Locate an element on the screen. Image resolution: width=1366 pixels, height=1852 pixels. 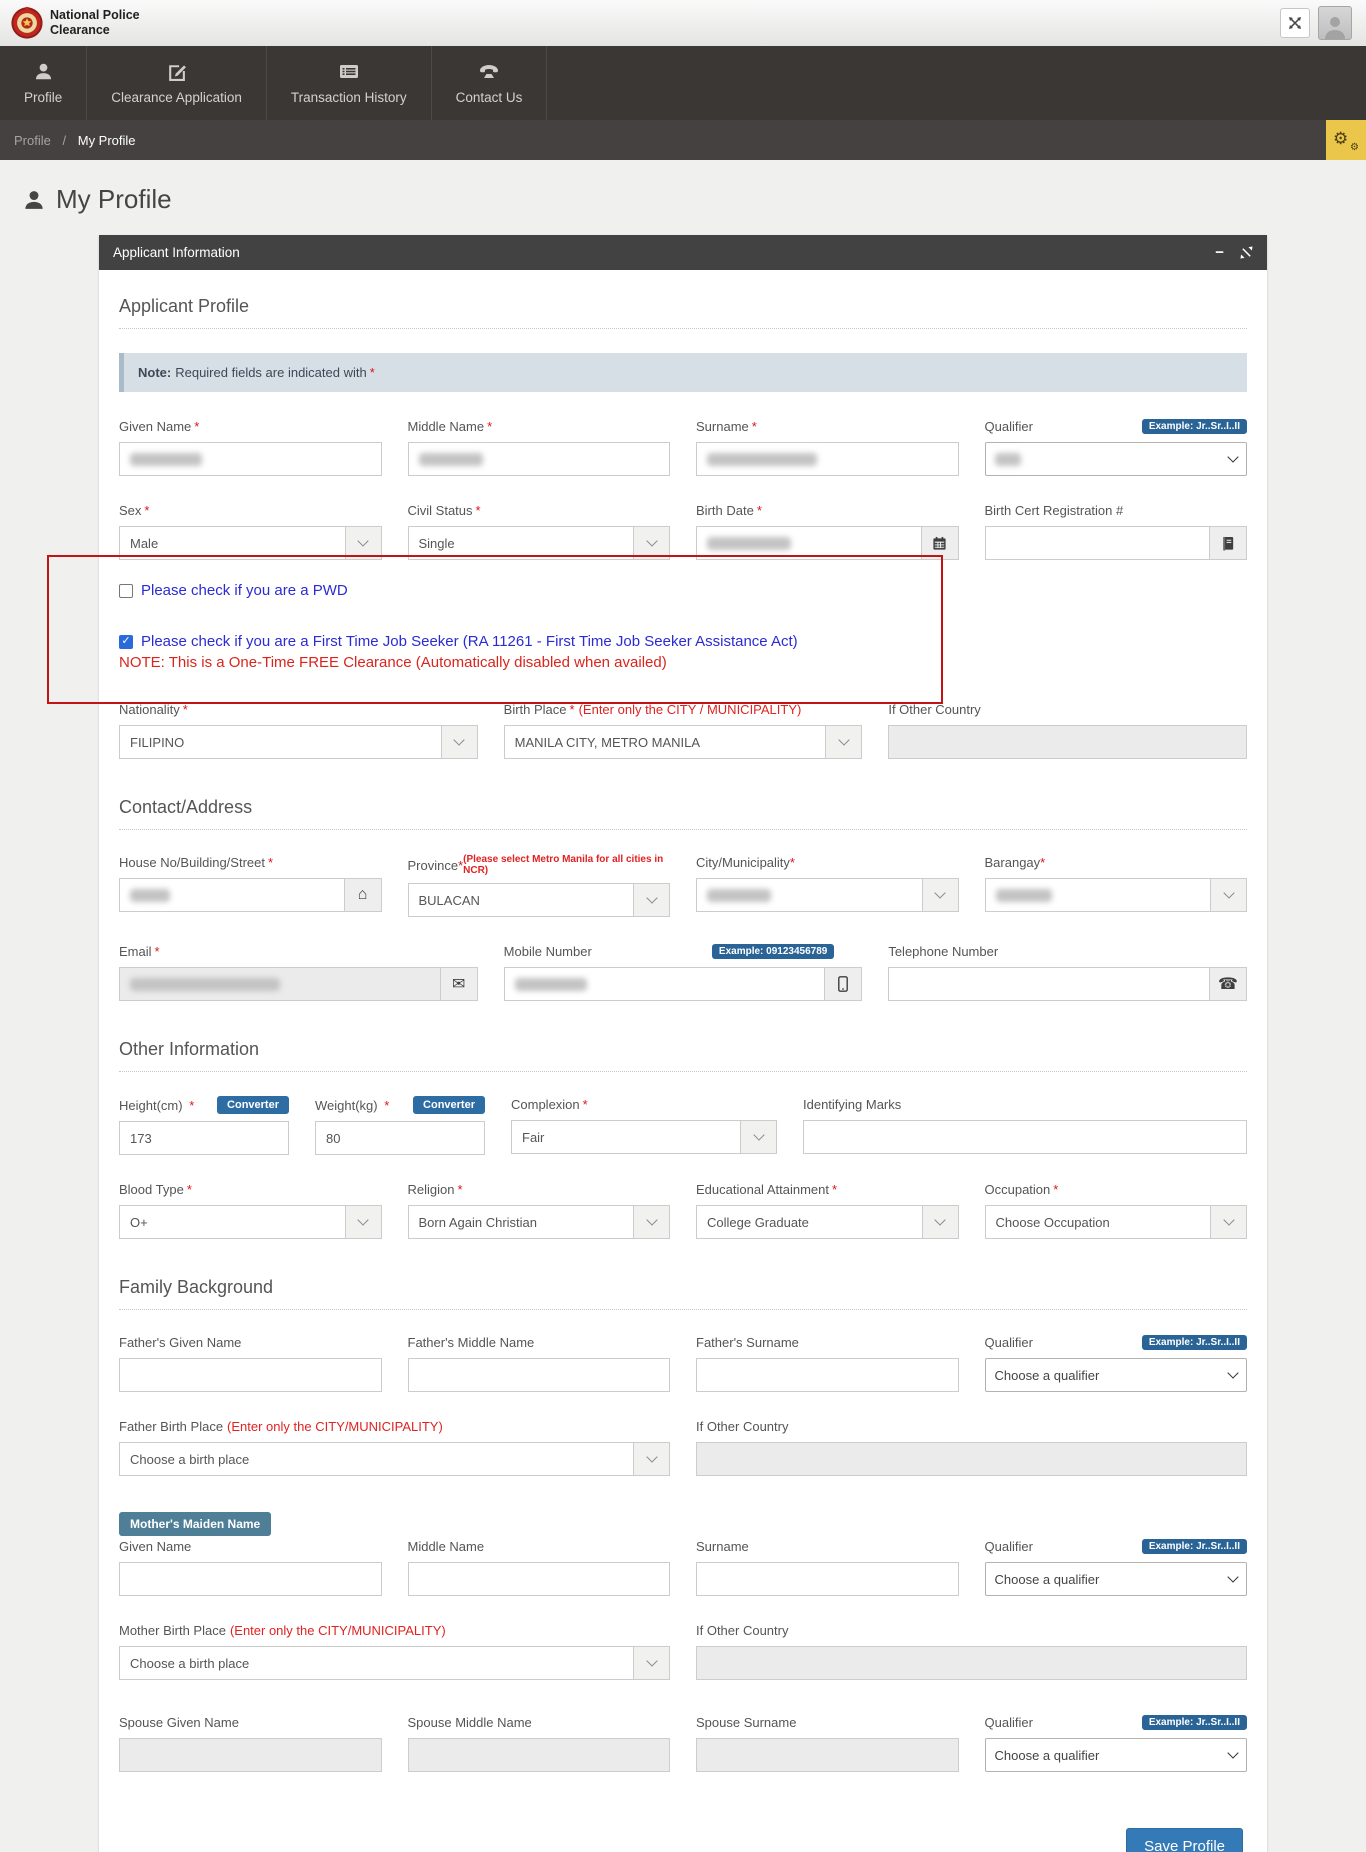
civil-status-select: Single is located at coordinates (538, 543).